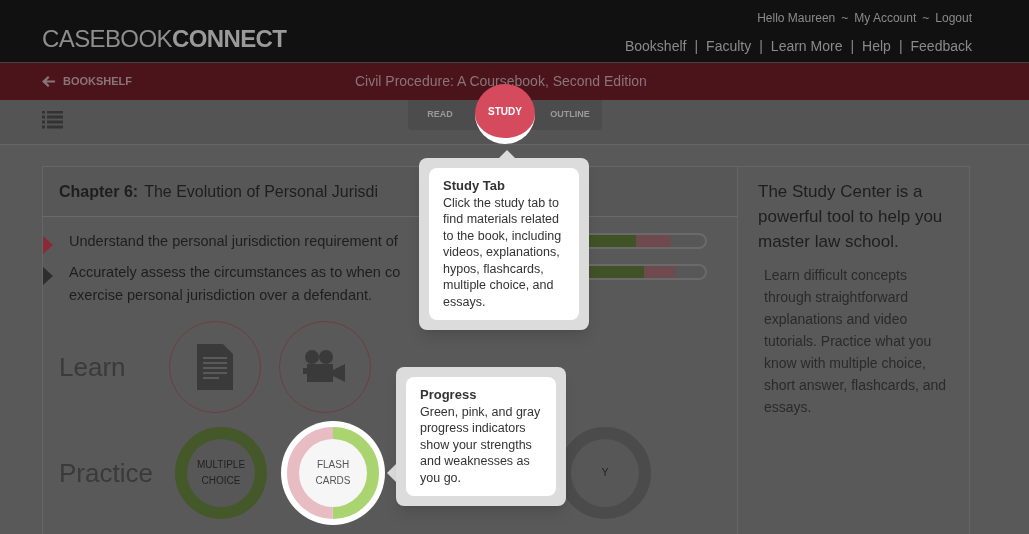 This screenshot has width=1029, height=534. Describe the element at coordinates (570, 115) in the screenshot. I see `tab: OUTLINE` at that location.